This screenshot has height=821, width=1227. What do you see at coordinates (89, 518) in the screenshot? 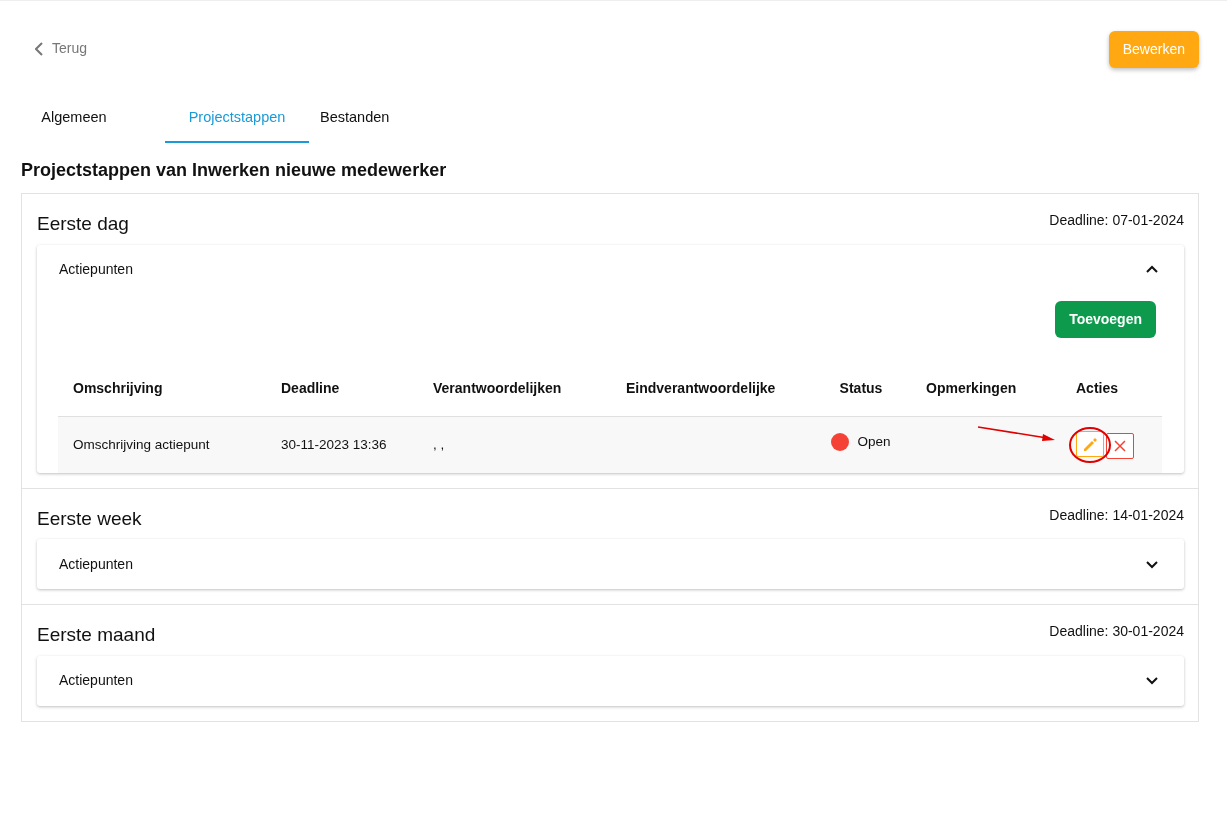
I see `step-title: Eerste week` at bounding box center [89, 518].